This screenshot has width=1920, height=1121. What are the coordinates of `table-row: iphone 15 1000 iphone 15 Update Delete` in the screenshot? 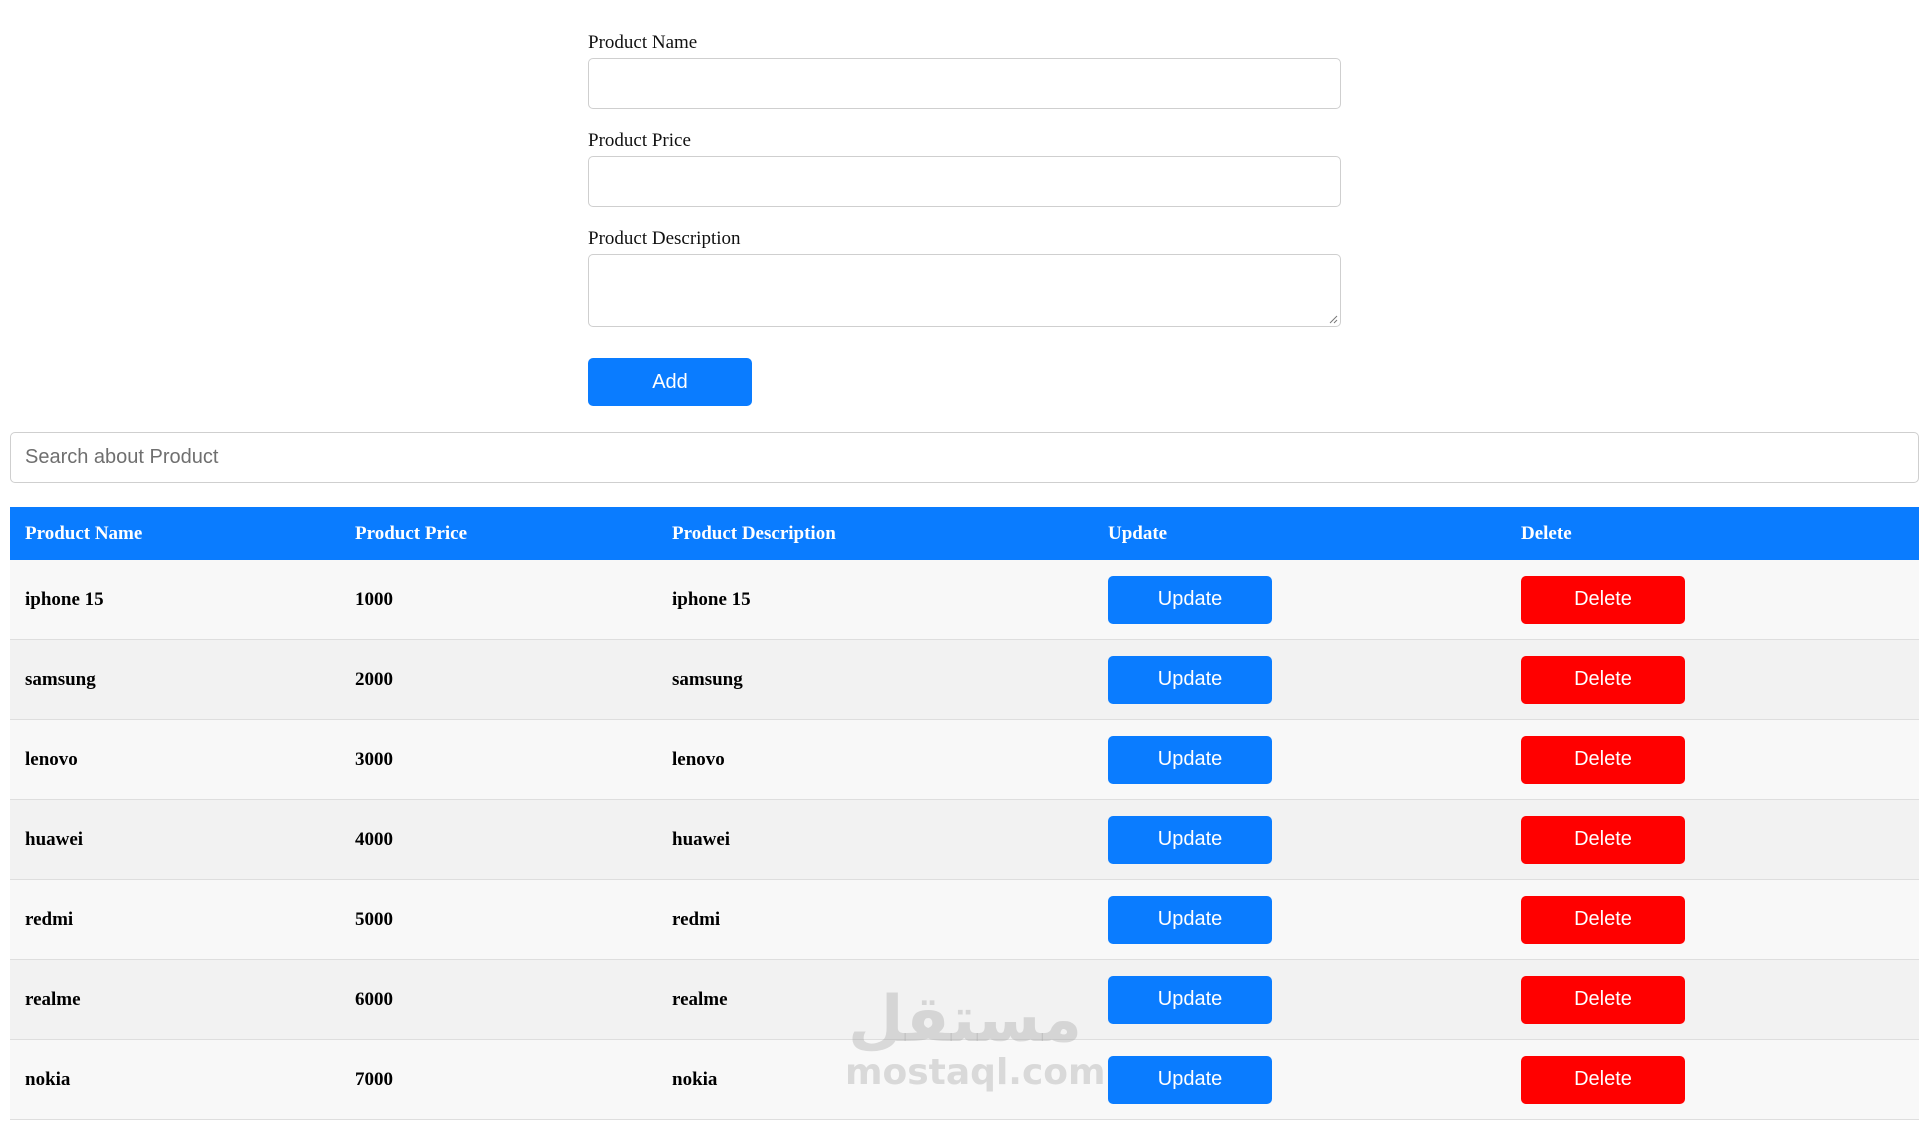 It's located at (964, 600).